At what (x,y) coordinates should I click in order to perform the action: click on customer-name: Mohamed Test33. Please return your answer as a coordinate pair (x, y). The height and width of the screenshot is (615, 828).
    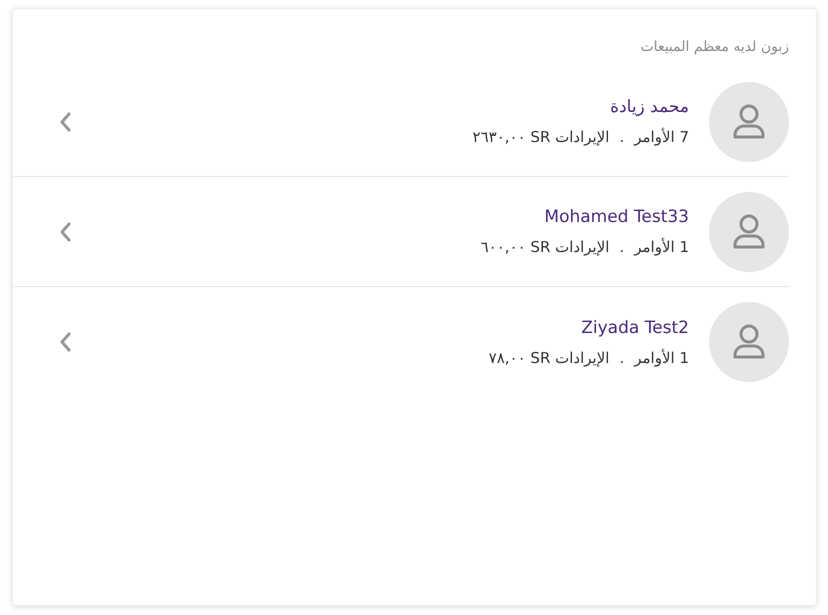
    Looking at the image, I should click on (616, 217).